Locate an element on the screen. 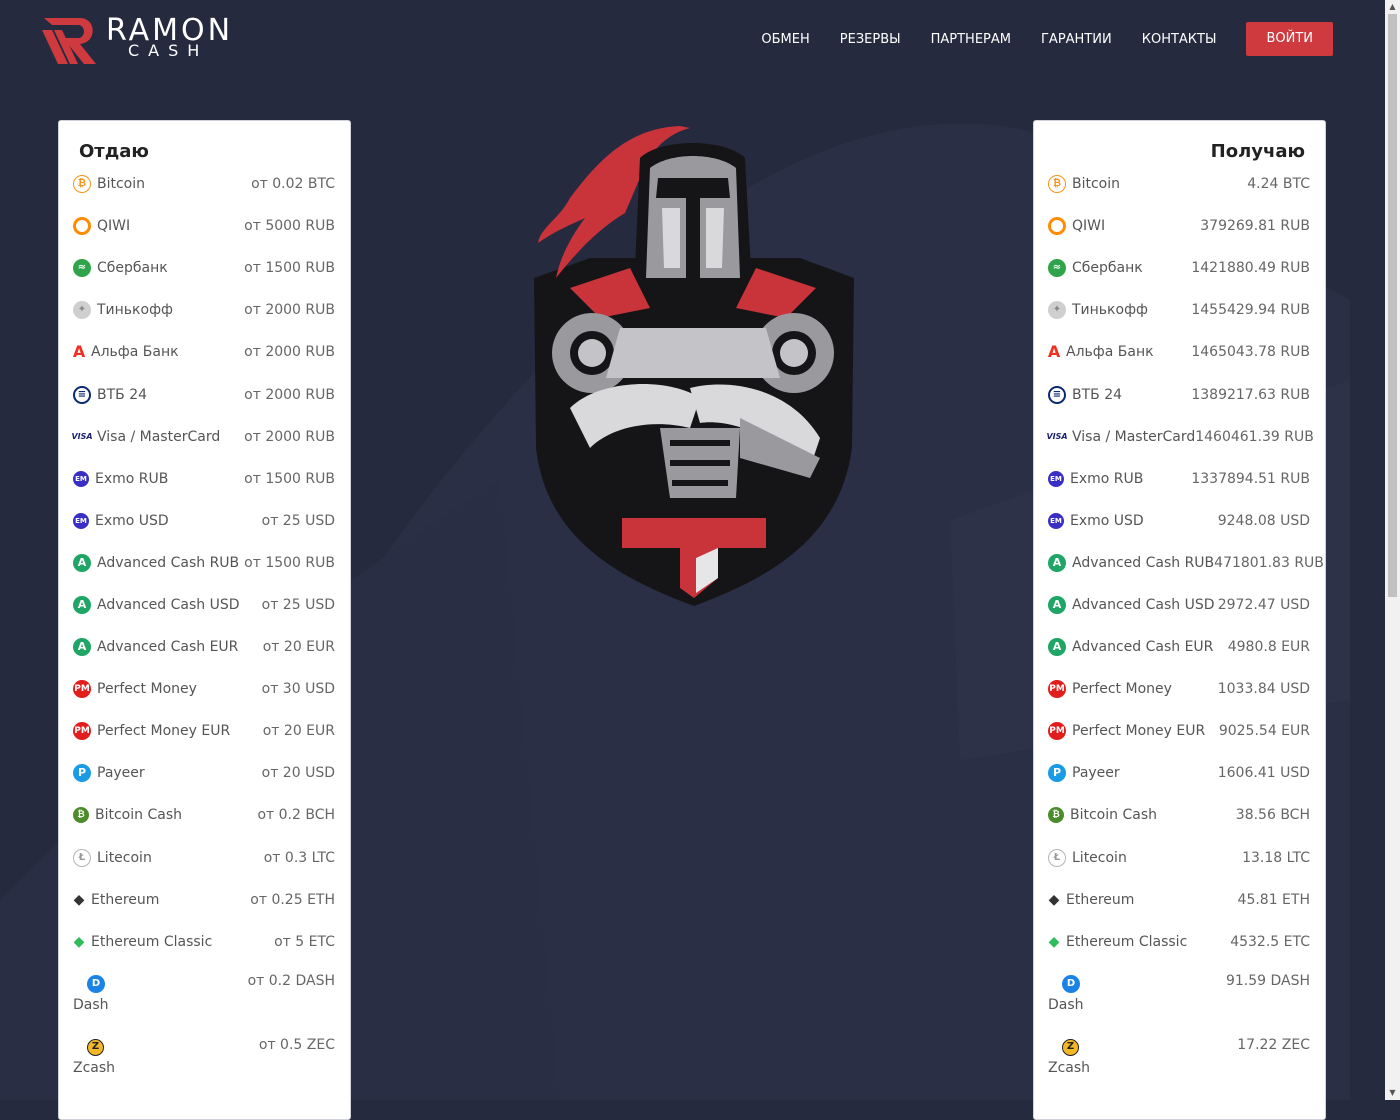 This screenshot has width=1400, height=1120. currency-row: A Advanced Cash EUR от 20 EUR is located at coordinates (204, 647).